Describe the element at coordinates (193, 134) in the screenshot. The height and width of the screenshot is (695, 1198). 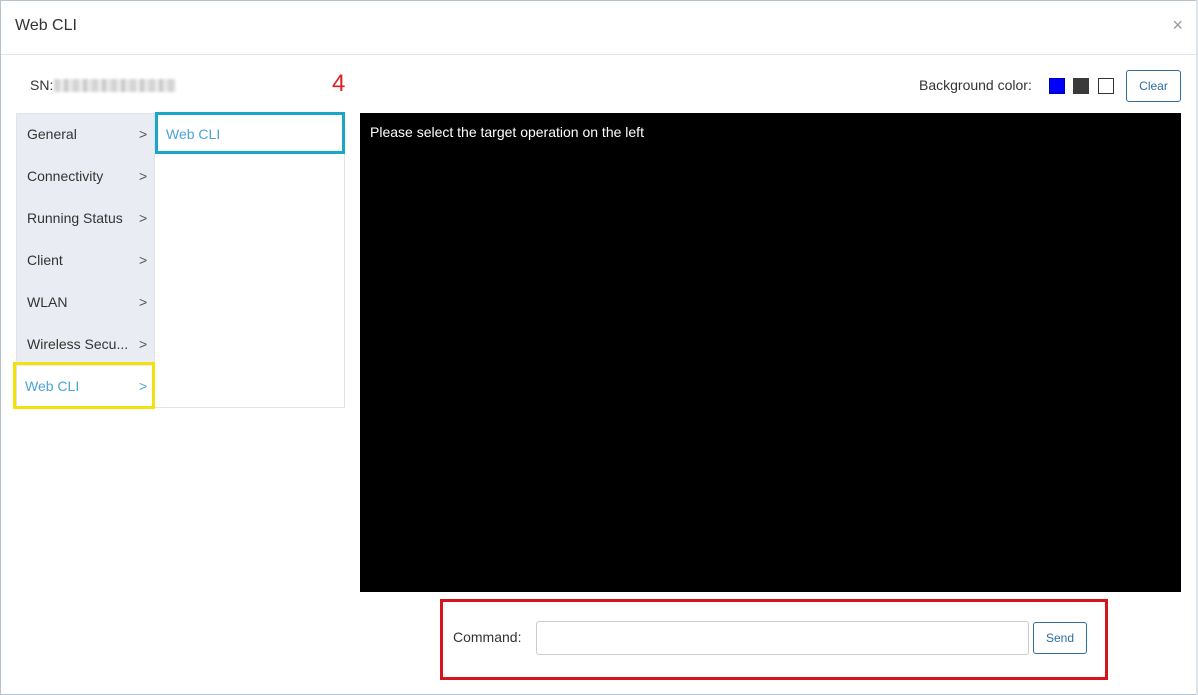
I see `submenu-item-label: Web CLI` at that location.